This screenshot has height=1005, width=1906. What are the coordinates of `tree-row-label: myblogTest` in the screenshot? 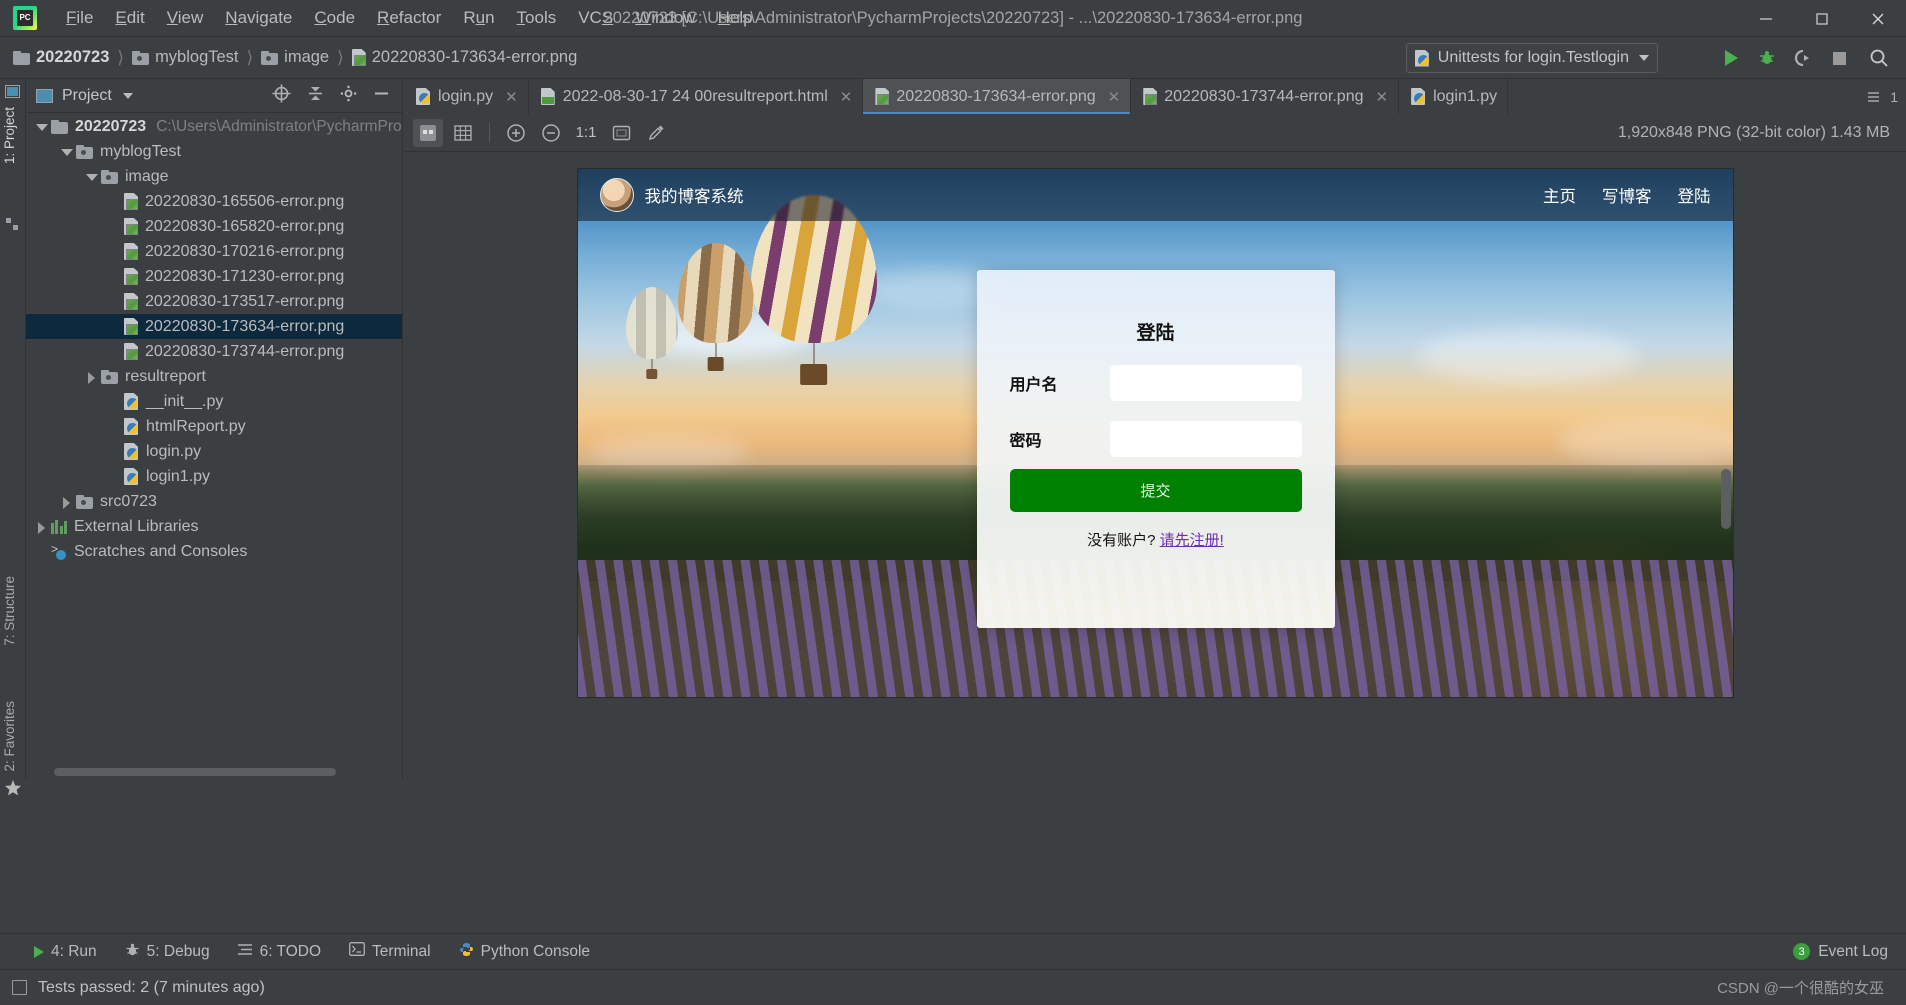 It's located at (140, 151).